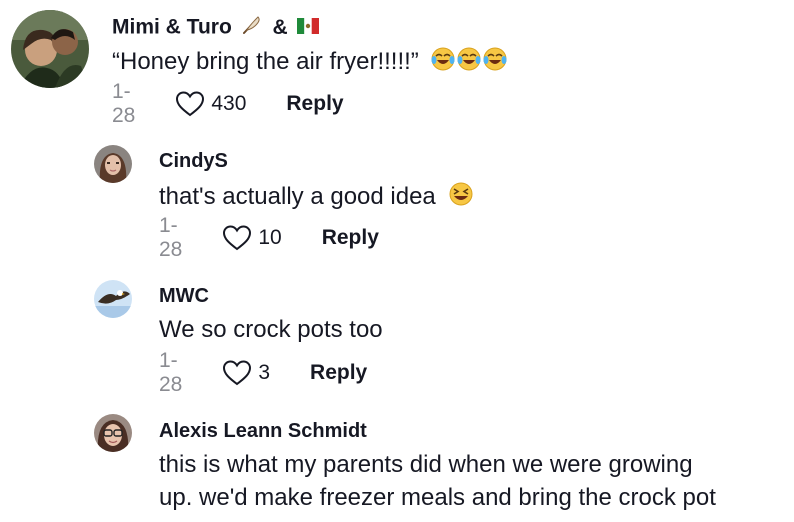 The height and width of the screenshot is (522, 794). Describe the element at coordinates (469, 62) in the screenshot. I see `face-with-tears-of-joy-emoji` at that location.